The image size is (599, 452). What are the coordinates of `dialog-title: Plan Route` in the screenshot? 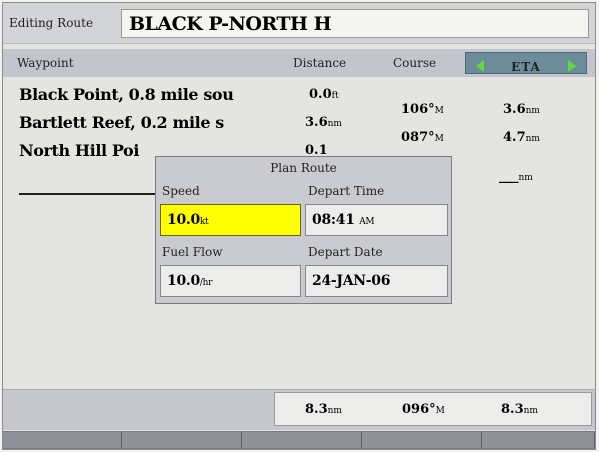 It's located at (303, 168).